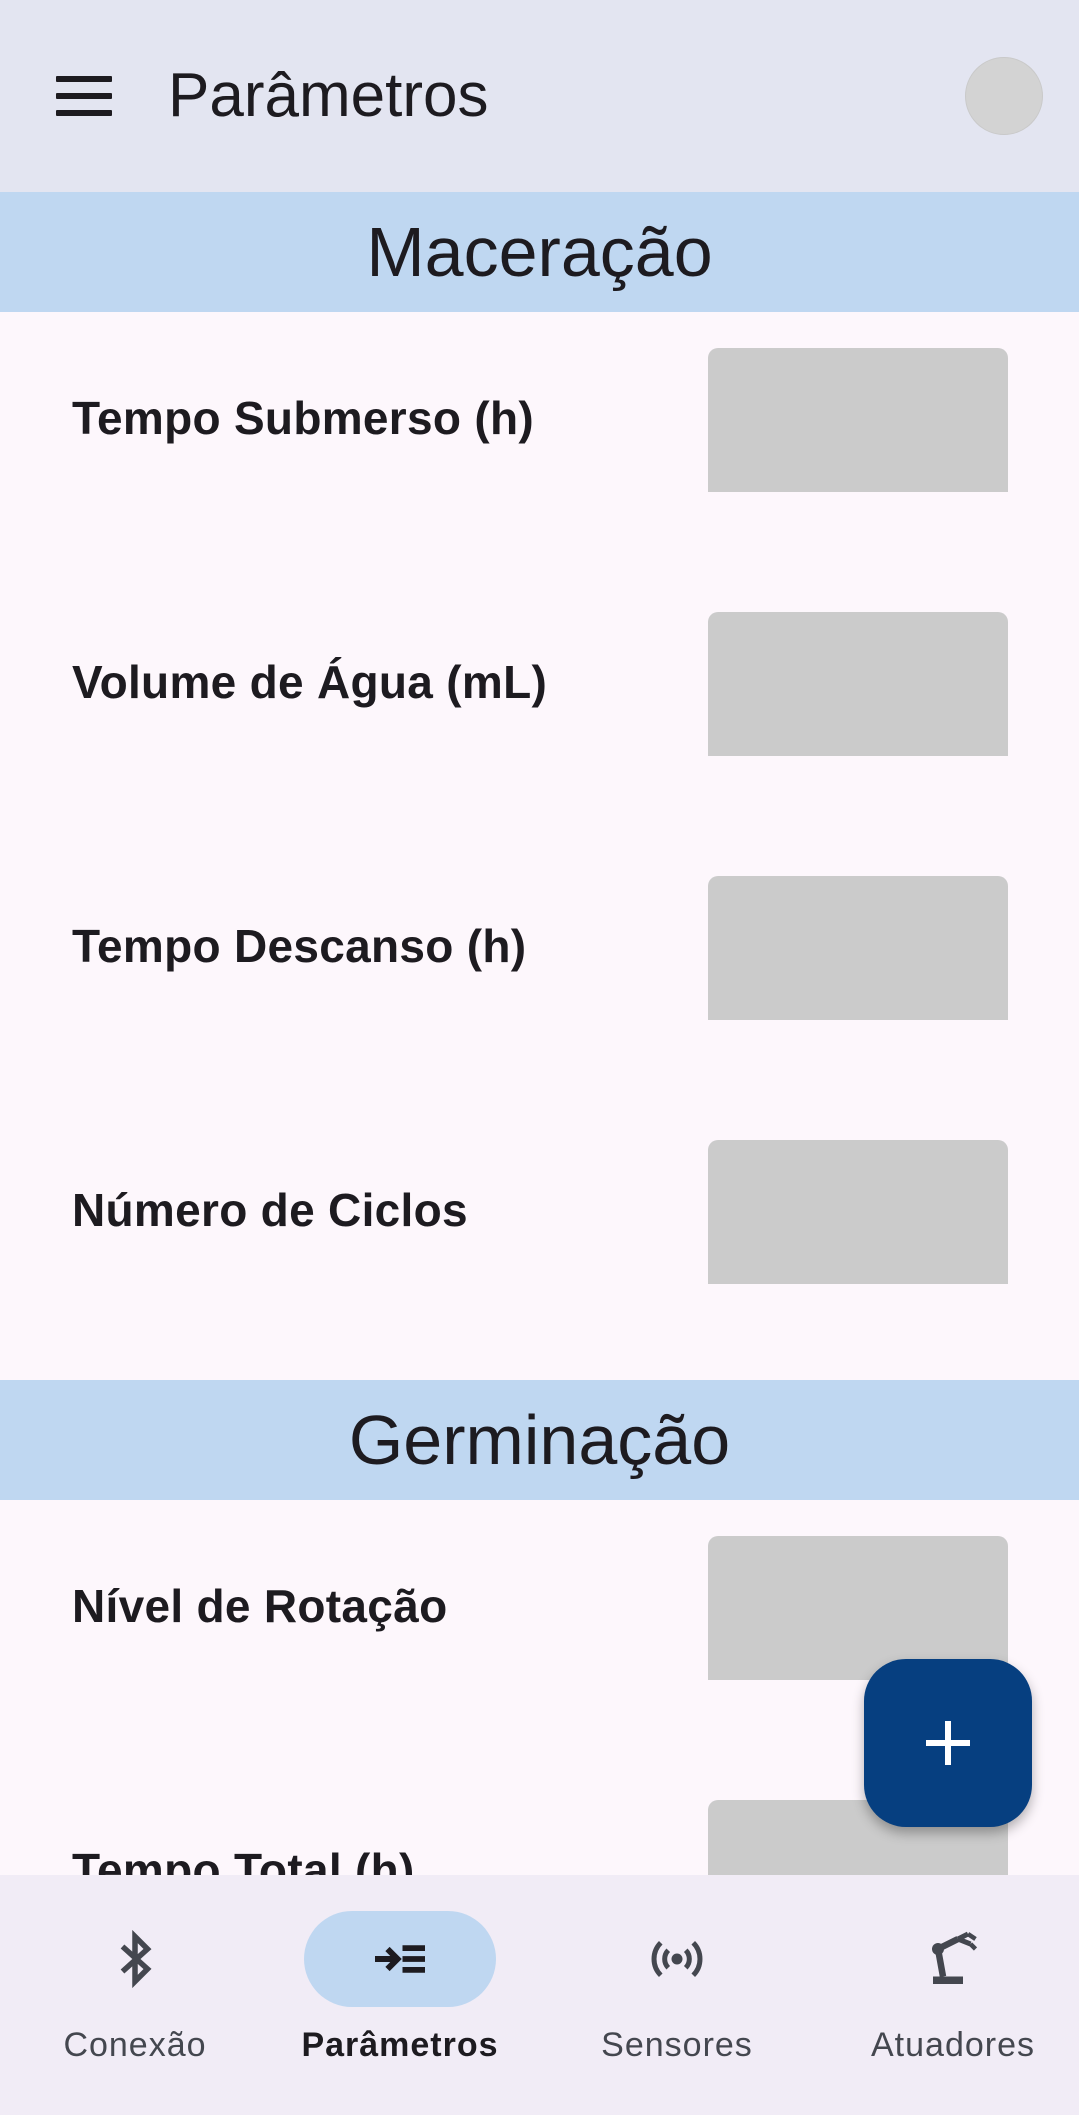 Image resolution: width=1079 pixels, height=2115 pixels. I want to click on nav-label: Parâmetros, so click(400, 2045).